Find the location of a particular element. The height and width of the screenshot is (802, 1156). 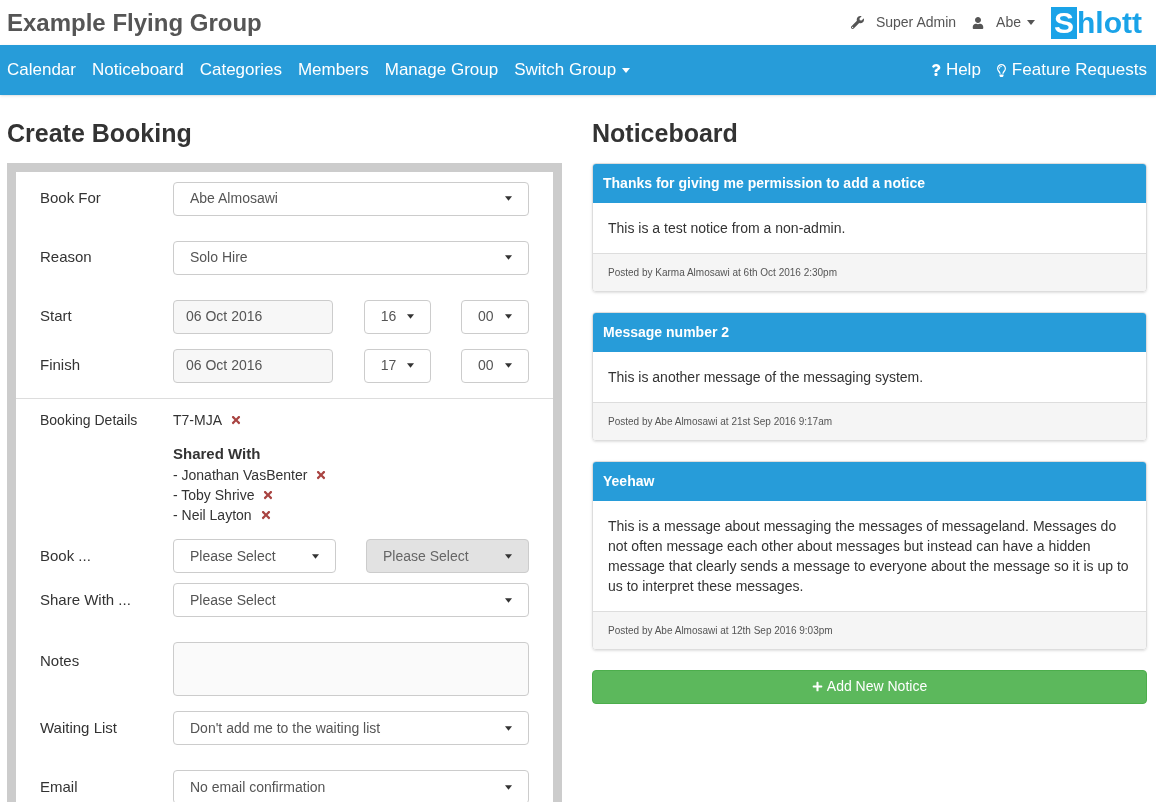

wrench-icon is located at coordinates (857, 22).